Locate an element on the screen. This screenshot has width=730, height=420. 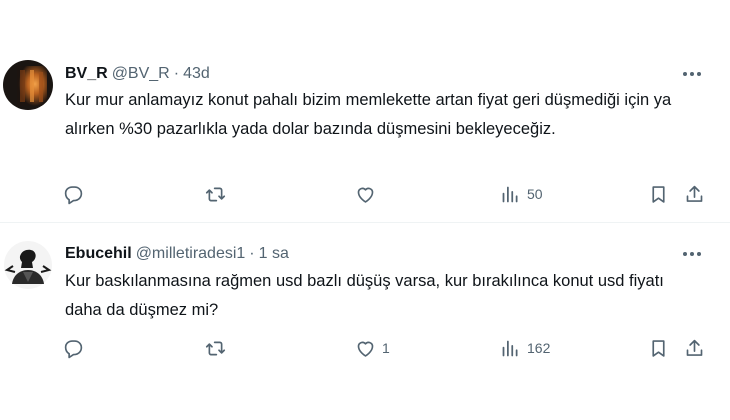
display-name: BV_R is located at coordinates (86, 73).